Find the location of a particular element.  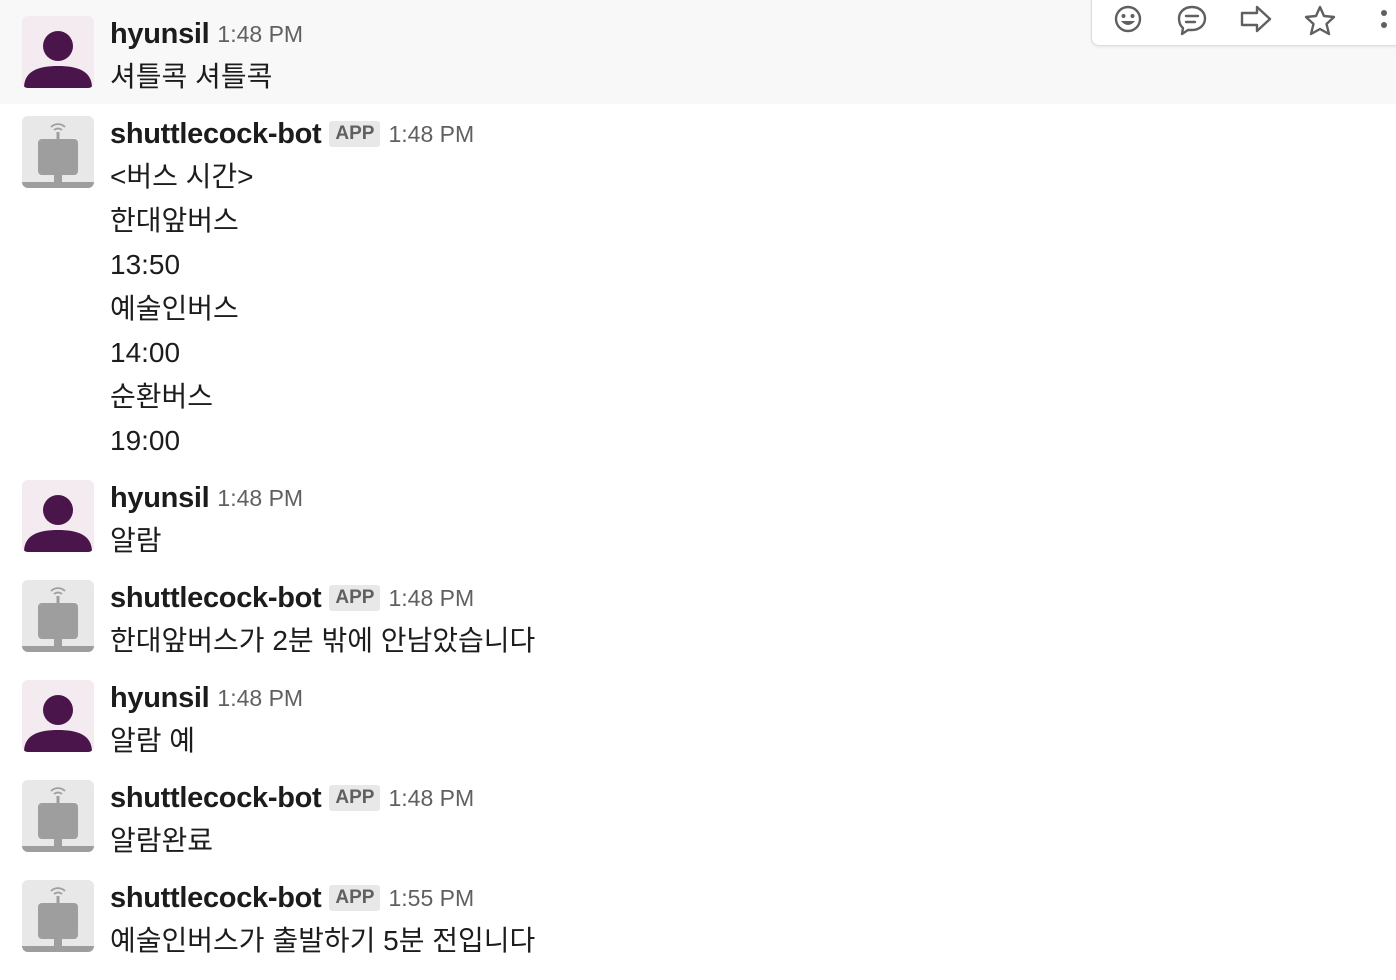

message-item: hyunsil 1:48 PM 알람 예 is located at coordinates (698, 720).